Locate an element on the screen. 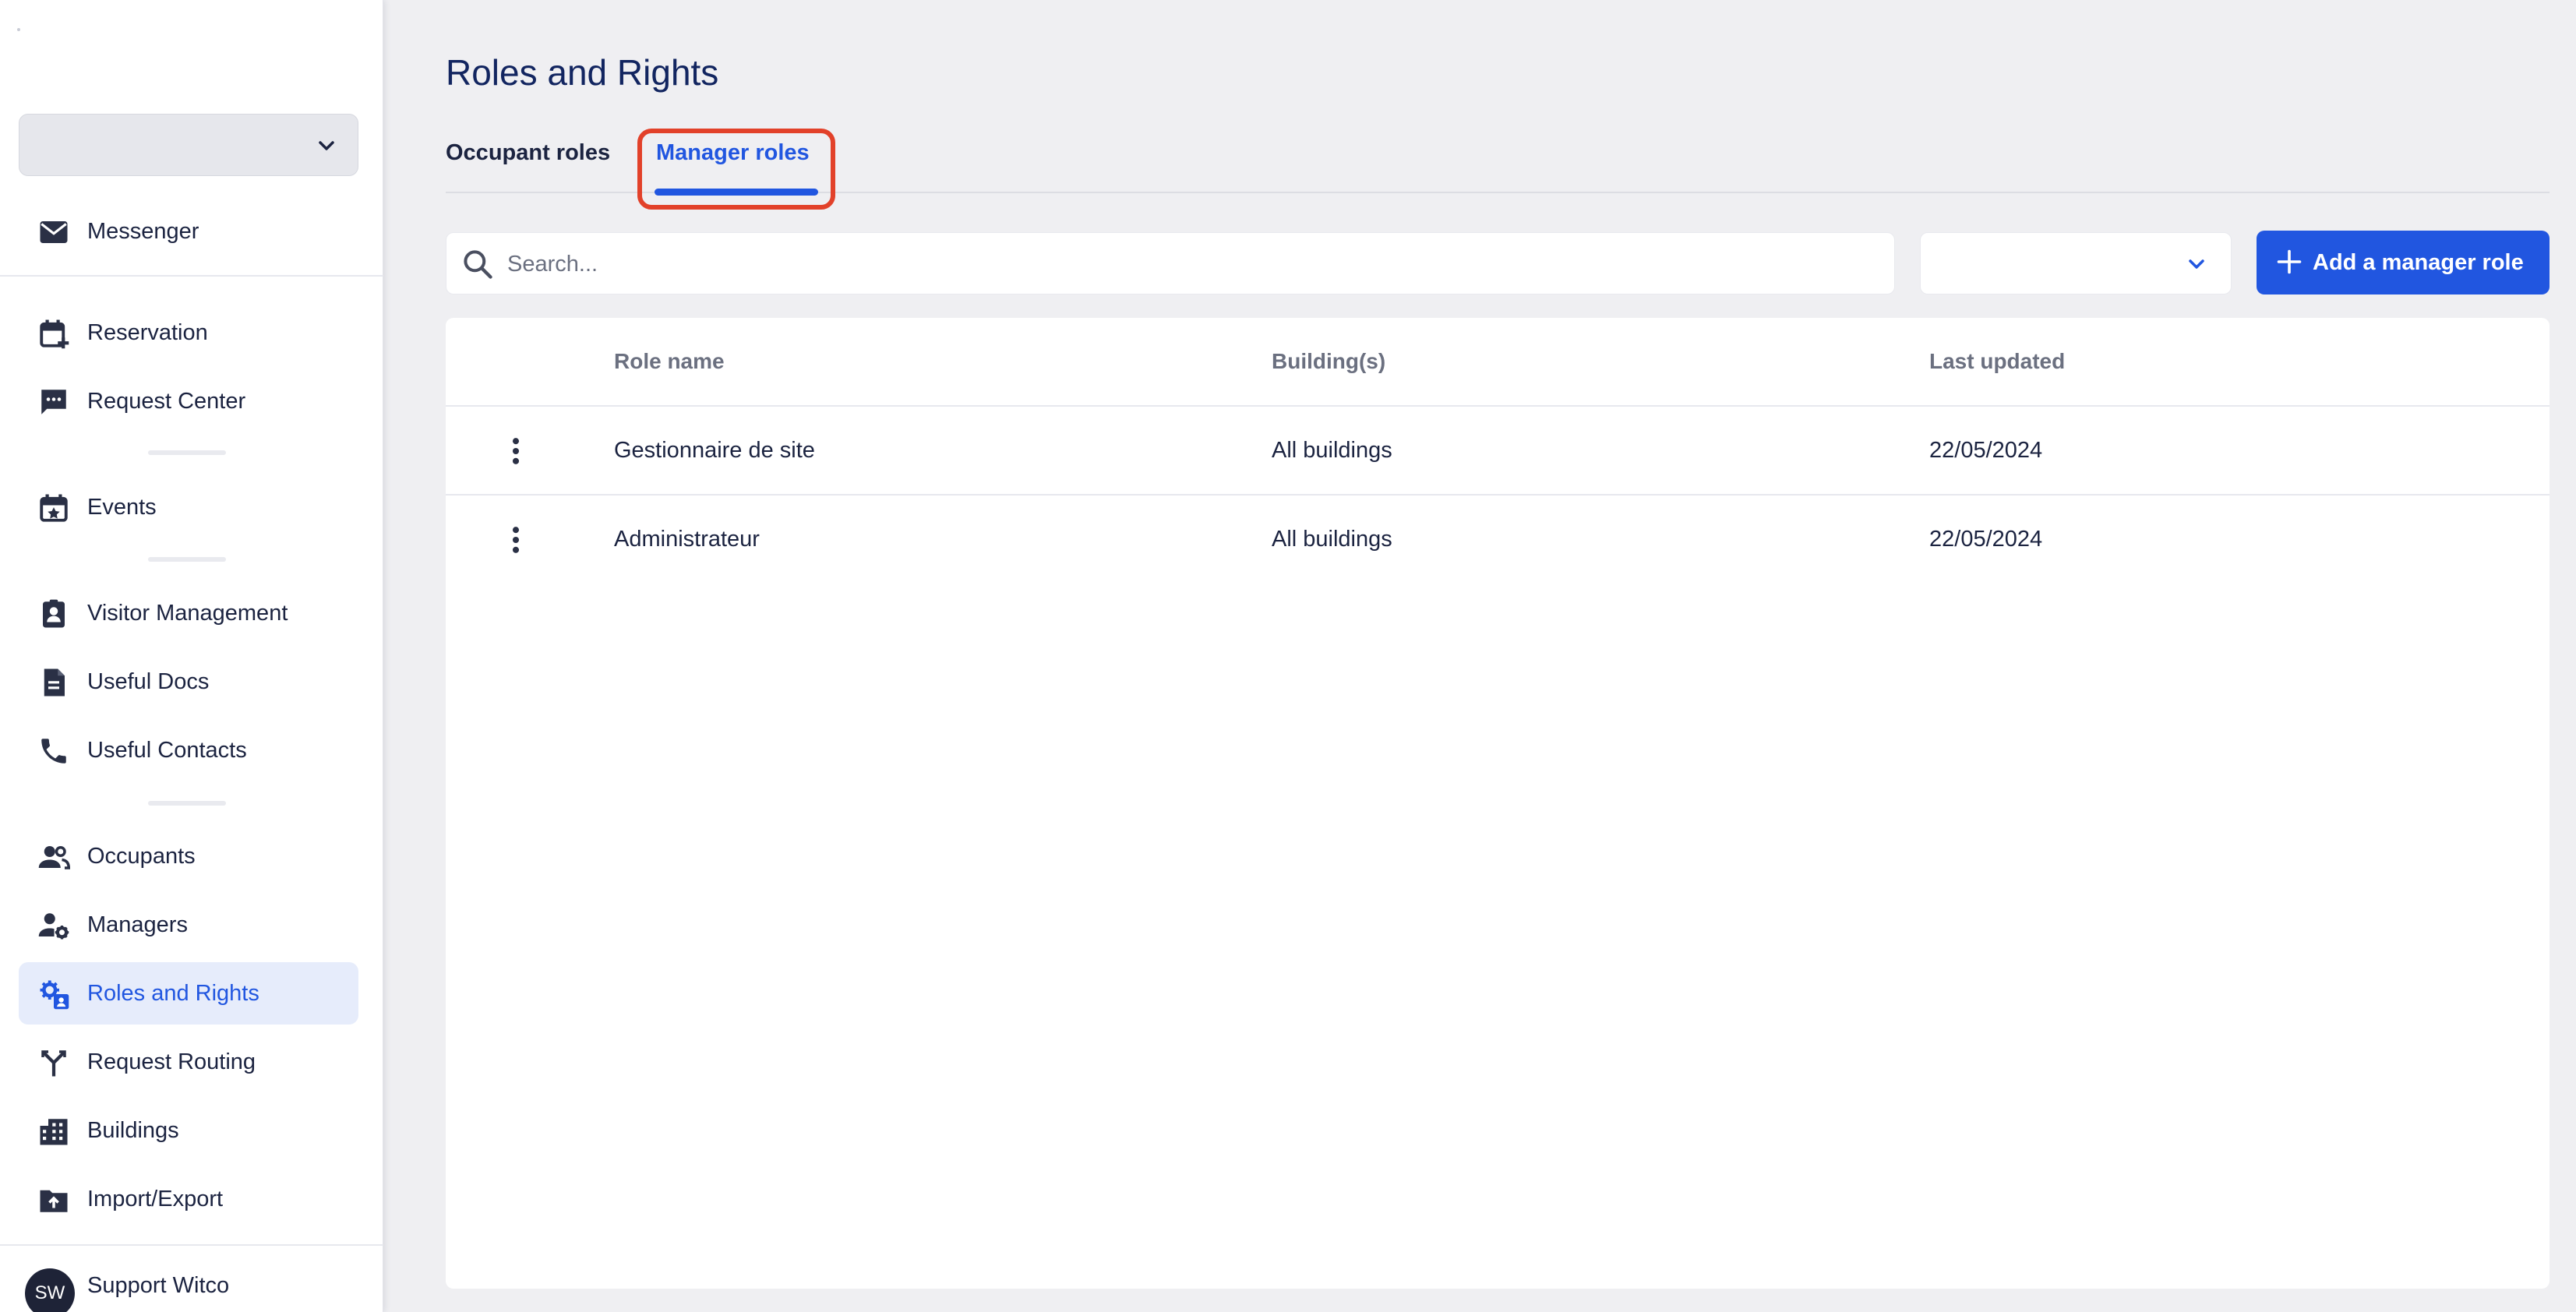 The image size is (2576, 1312). sidebar-item-label: Import/Export is located at coordinates (155, 1199).